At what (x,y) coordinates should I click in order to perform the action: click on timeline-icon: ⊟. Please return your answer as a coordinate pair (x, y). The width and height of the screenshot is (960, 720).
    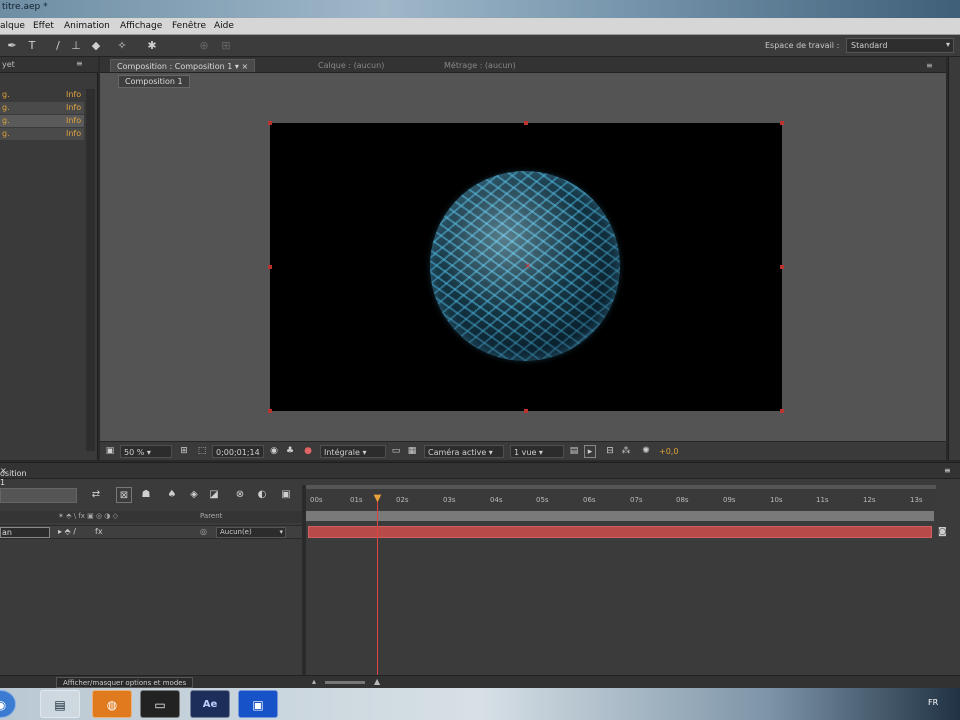
    Looking at the image, I should click on (610, 451).